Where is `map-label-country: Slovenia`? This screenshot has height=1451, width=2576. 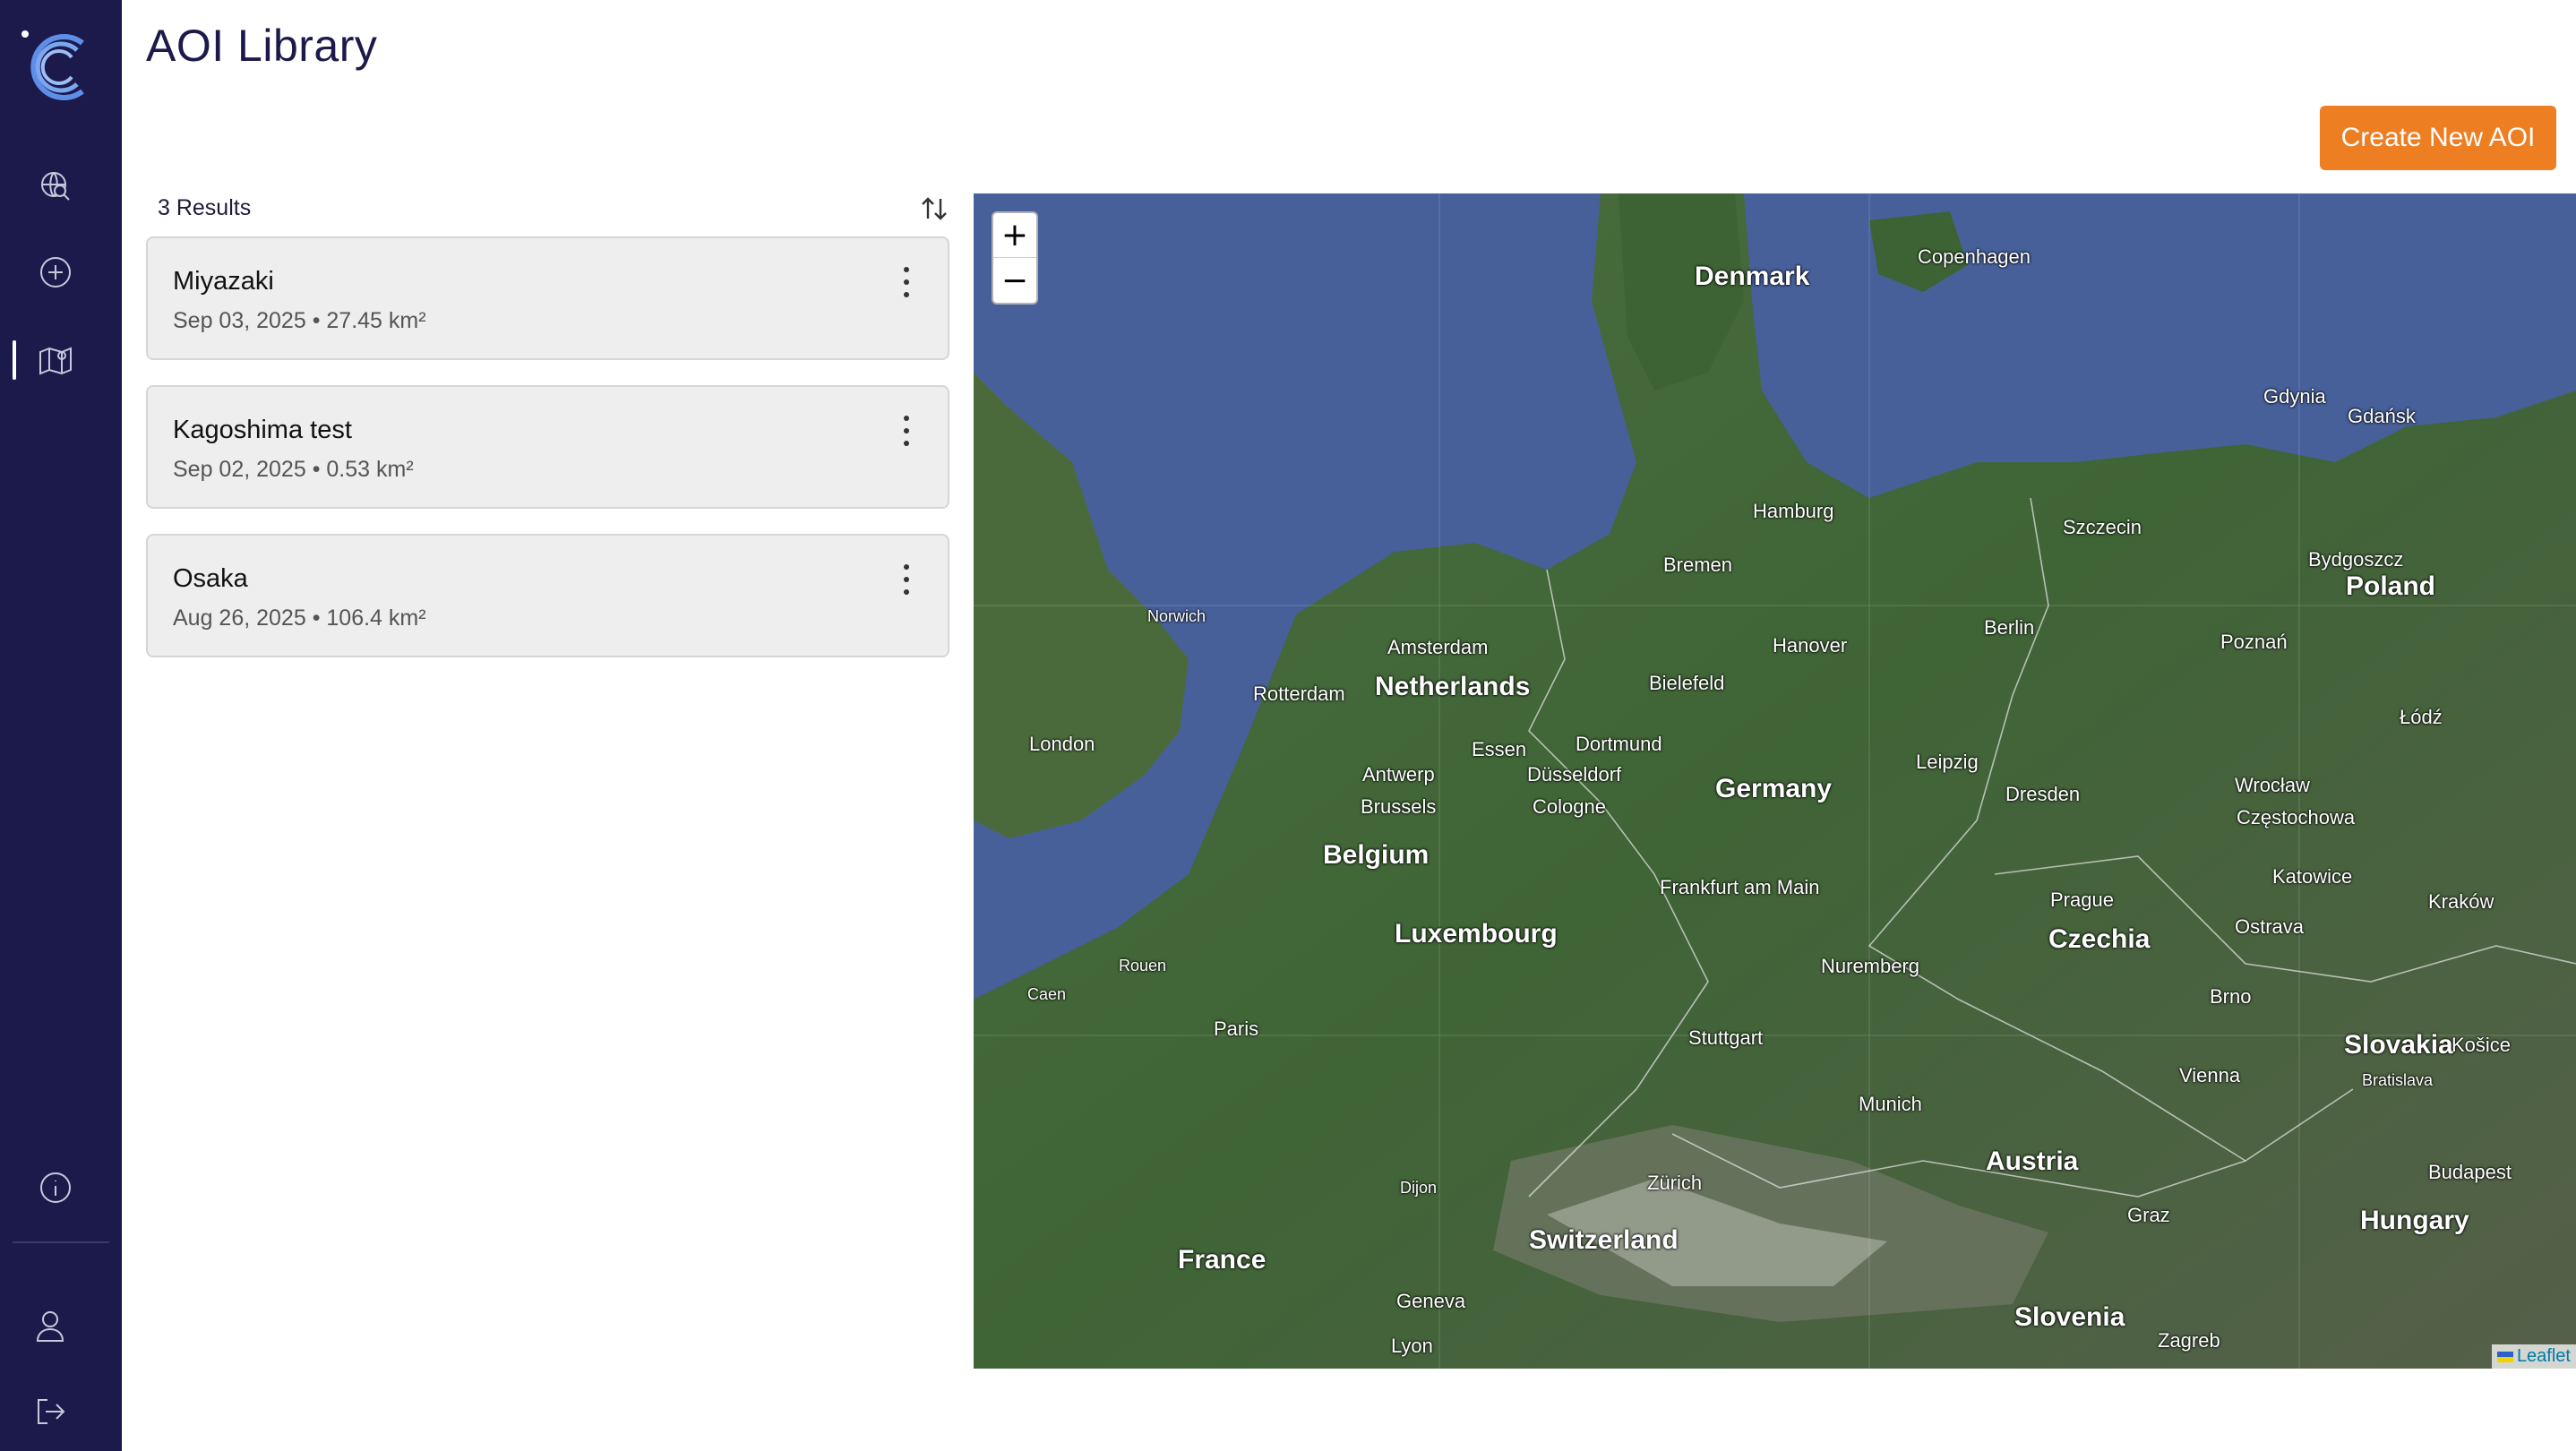 map-label-country: Slovenia is located at coordinates (2069, 1317).